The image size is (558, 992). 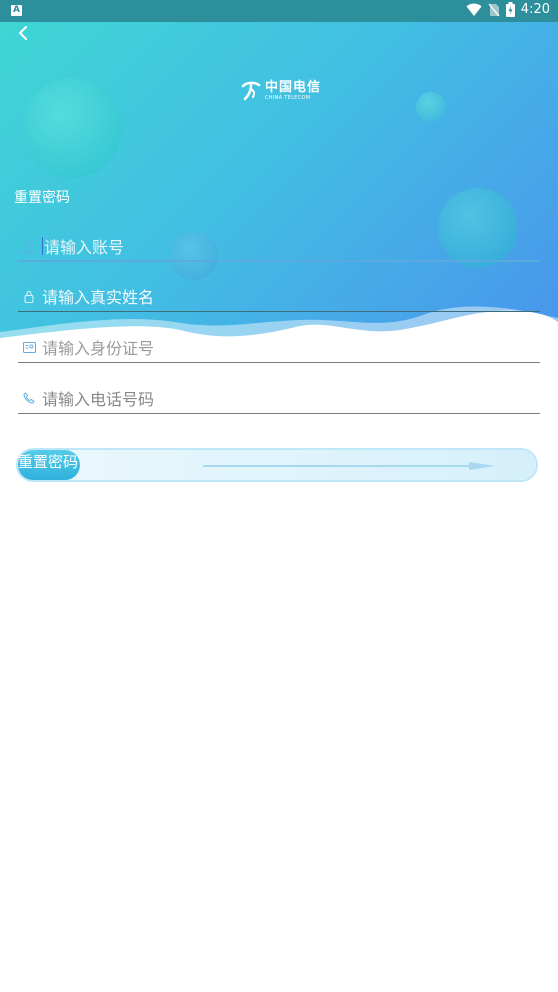 What do you see at coordinates (29, 296) in the screenshot?
I see `lock-icon` at bounding box center [29, 296].